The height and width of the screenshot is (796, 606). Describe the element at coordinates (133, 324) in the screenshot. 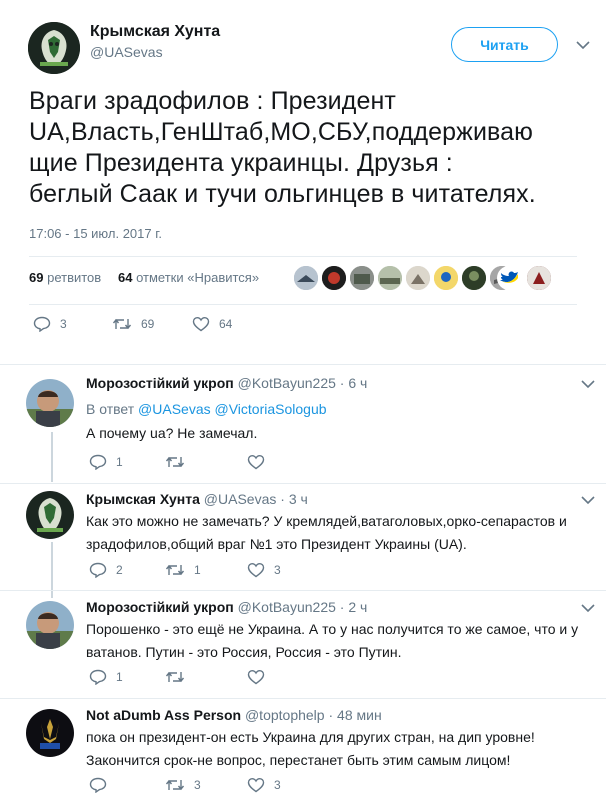

I see `retweet-action: 69` at that location.